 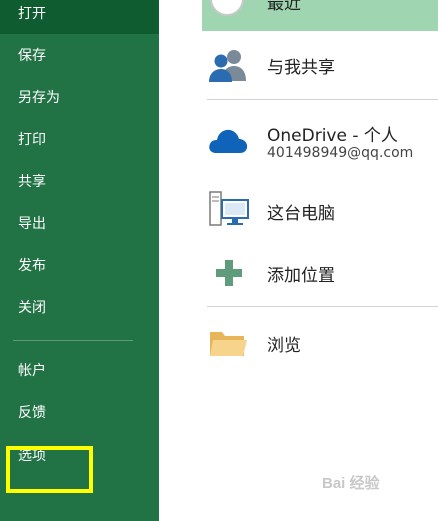 I want to click on nav-item-open: 打开, so click(x=79, y=17).